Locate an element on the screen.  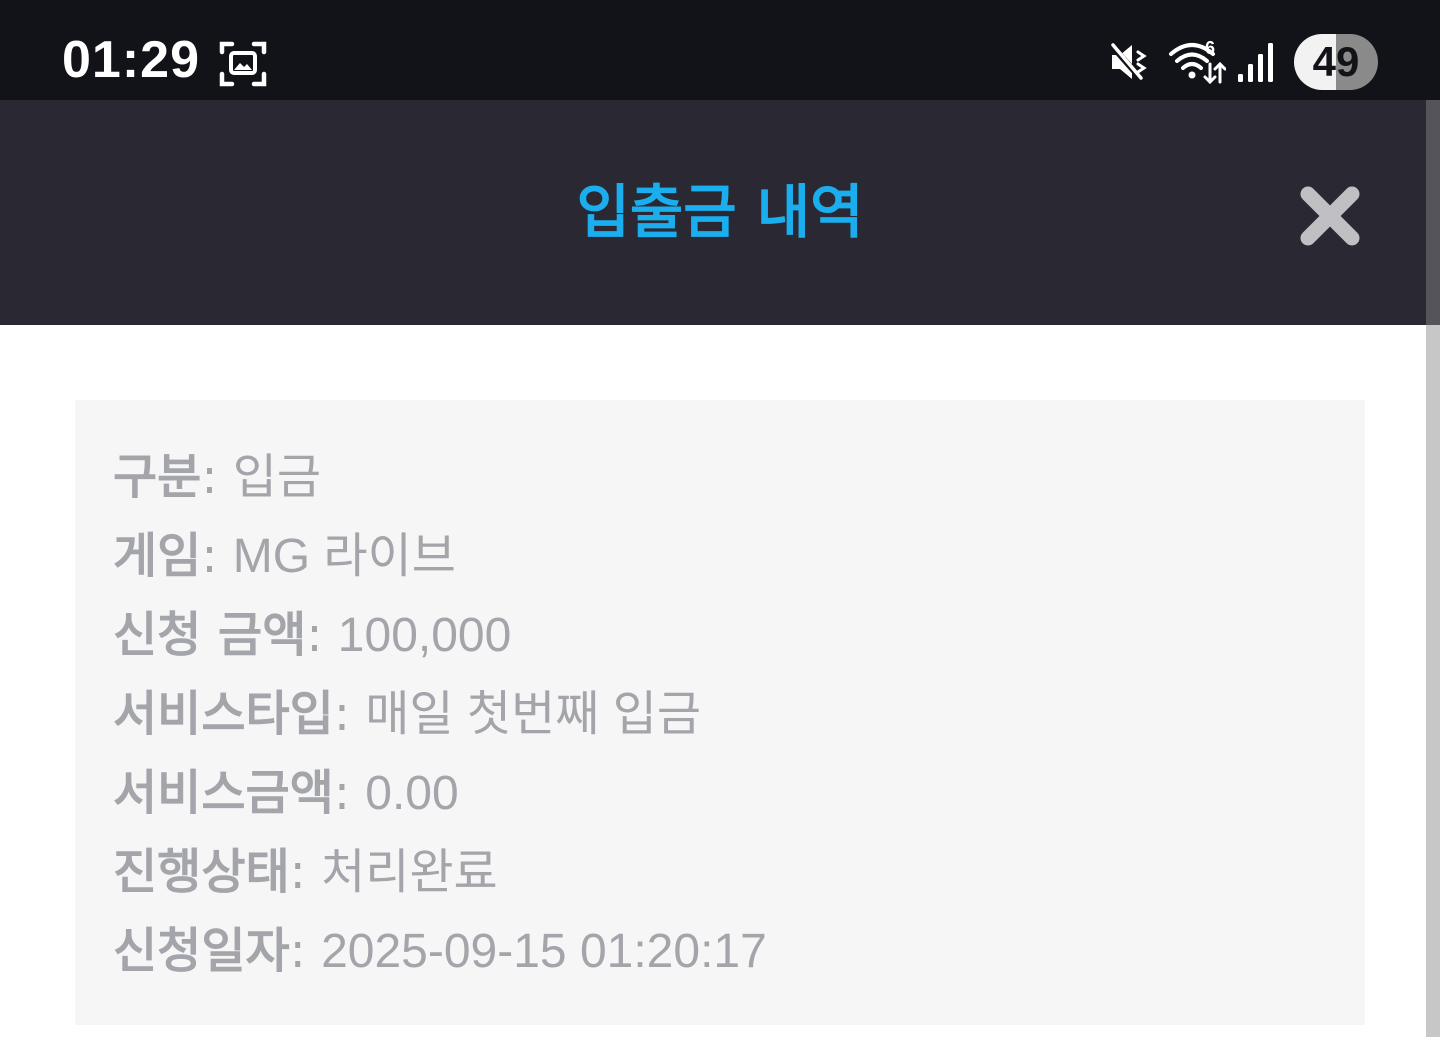
svg-text: 6 is located at coordinates (1210, 48).